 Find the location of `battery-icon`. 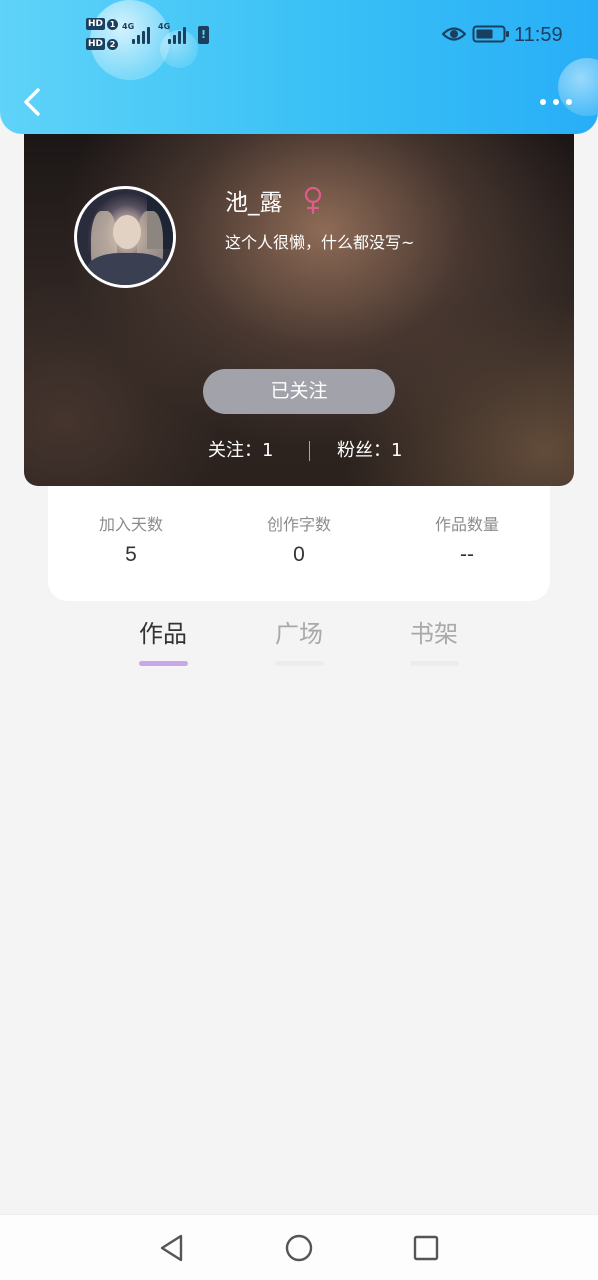

battery-icon is located at coordinates (490, 34).